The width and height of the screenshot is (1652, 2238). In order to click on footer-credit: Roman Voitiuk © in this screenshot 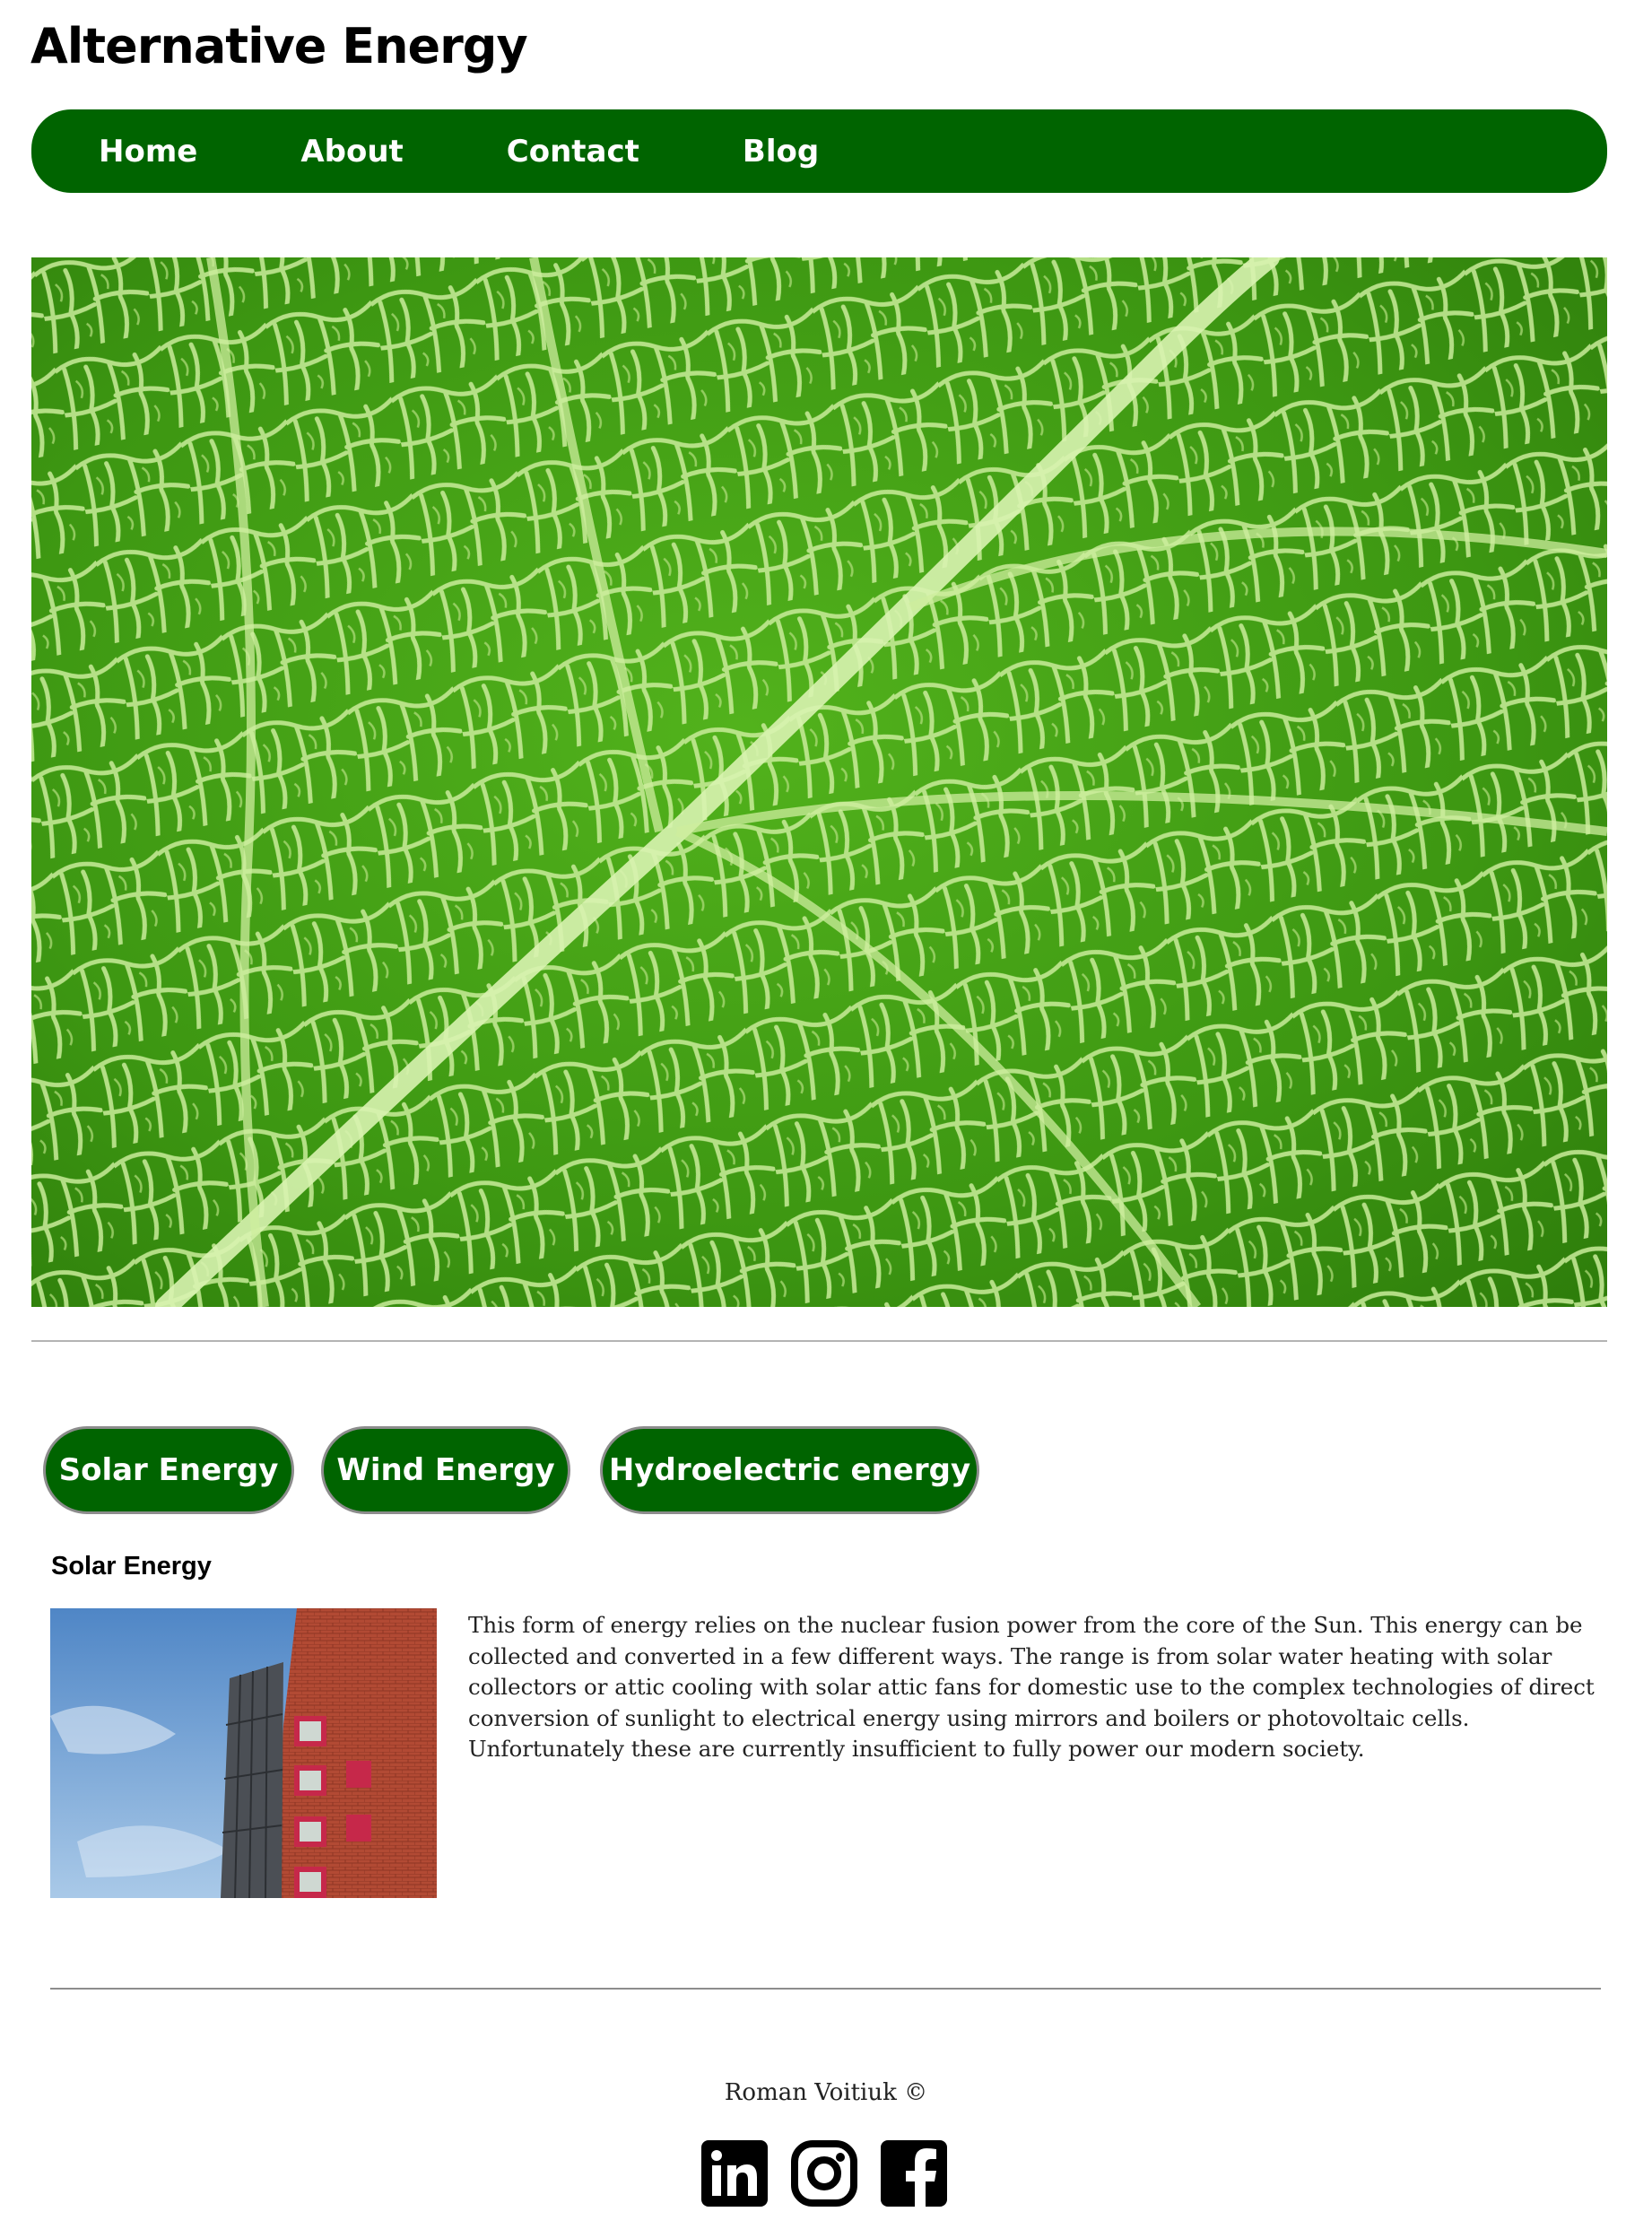, I will do `click(826, 2092)`.